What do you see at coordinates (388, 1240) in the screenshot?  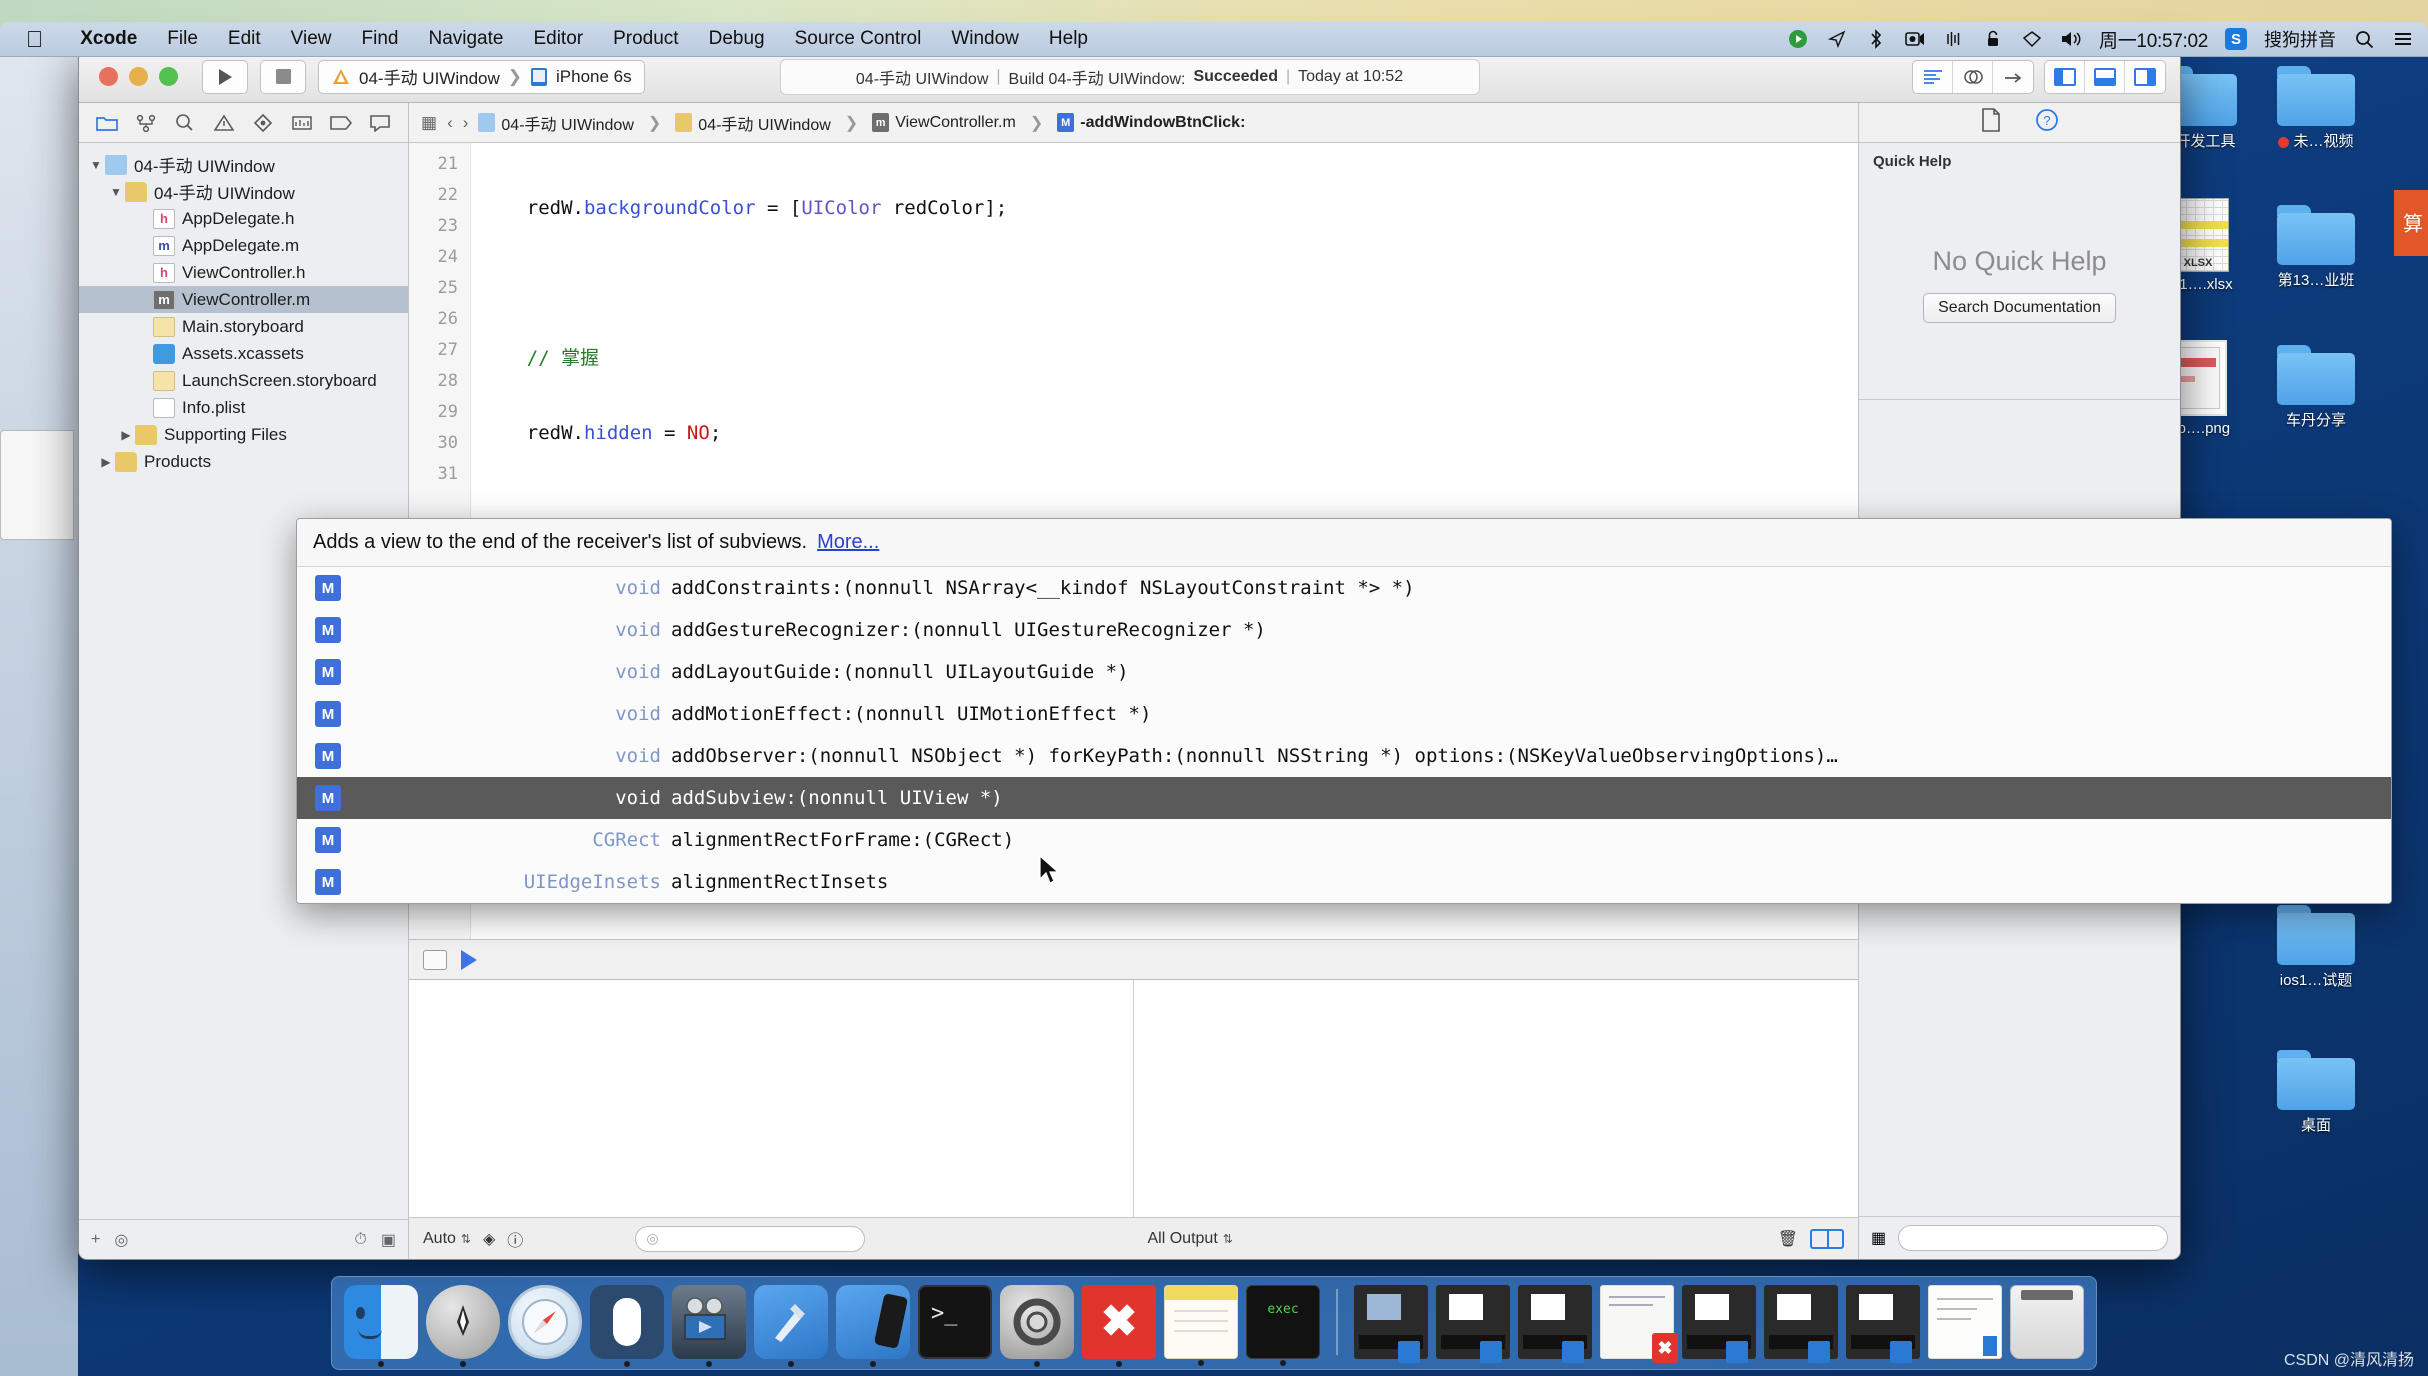 I see `source-icon: ▣` at bounding box center [388, 1240].